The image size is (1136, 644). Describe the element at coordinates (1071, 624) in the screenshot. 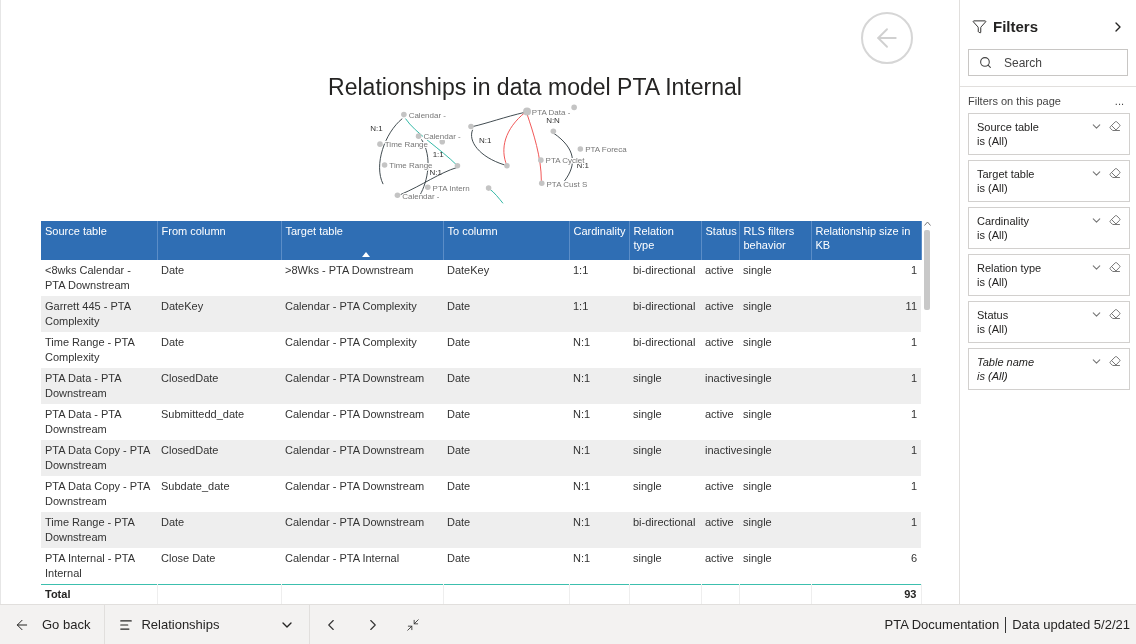

I see `data-updated-text: Data updated 5/2/21` at that location.